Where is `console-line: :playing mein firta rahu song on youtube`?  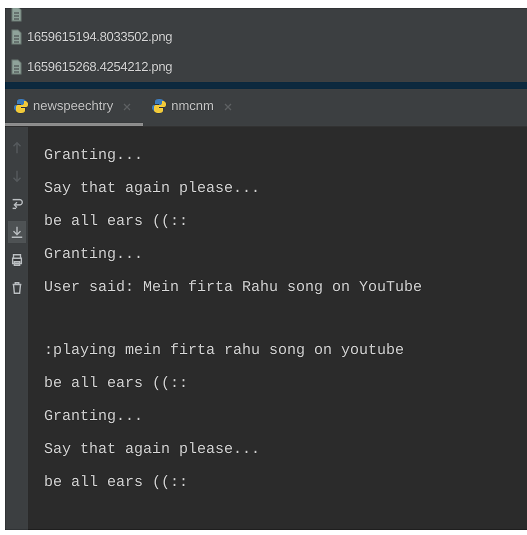
console-line: :playing mein firta rahu song on youtube is located at coordinates (225, 351).